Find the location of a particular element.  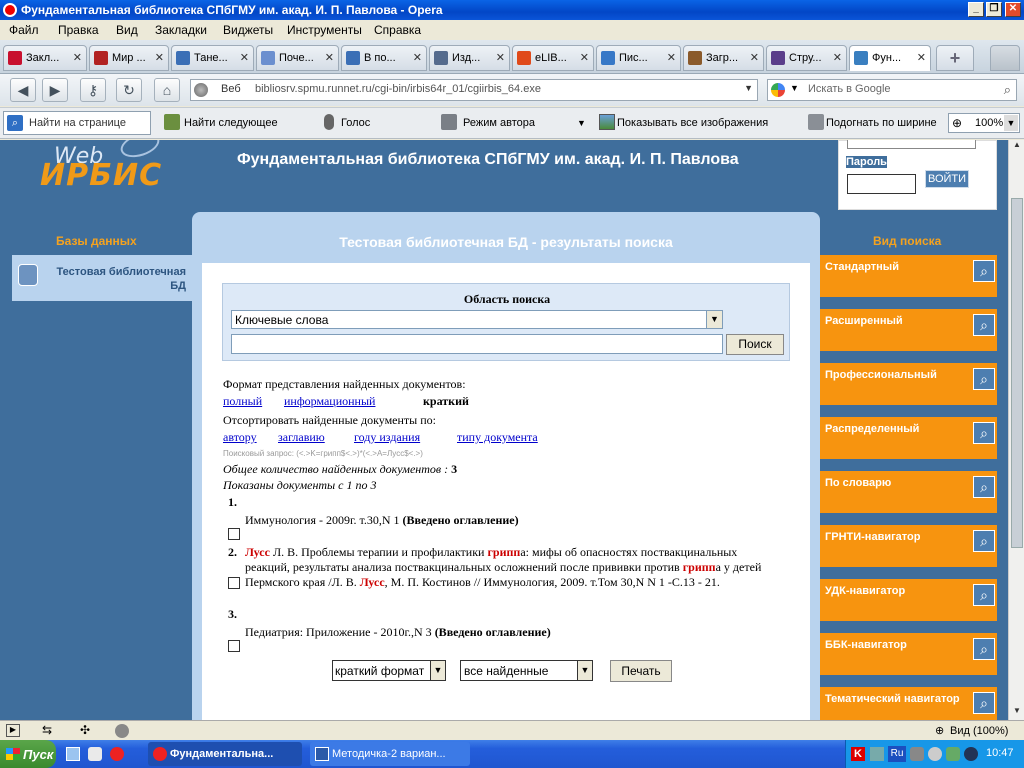

wand-button: ⚷ is located at coordinates (93, 90).